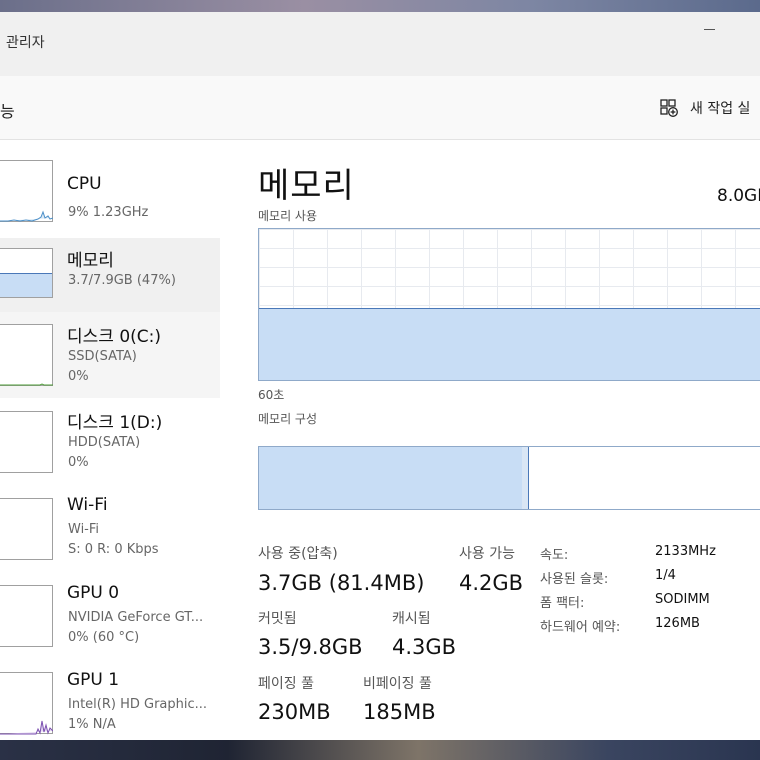 This screenshot has height=760, width=760. Describe the element at coordinates (669, 108) in the screenshot. I see `new-task-icon` at that location.